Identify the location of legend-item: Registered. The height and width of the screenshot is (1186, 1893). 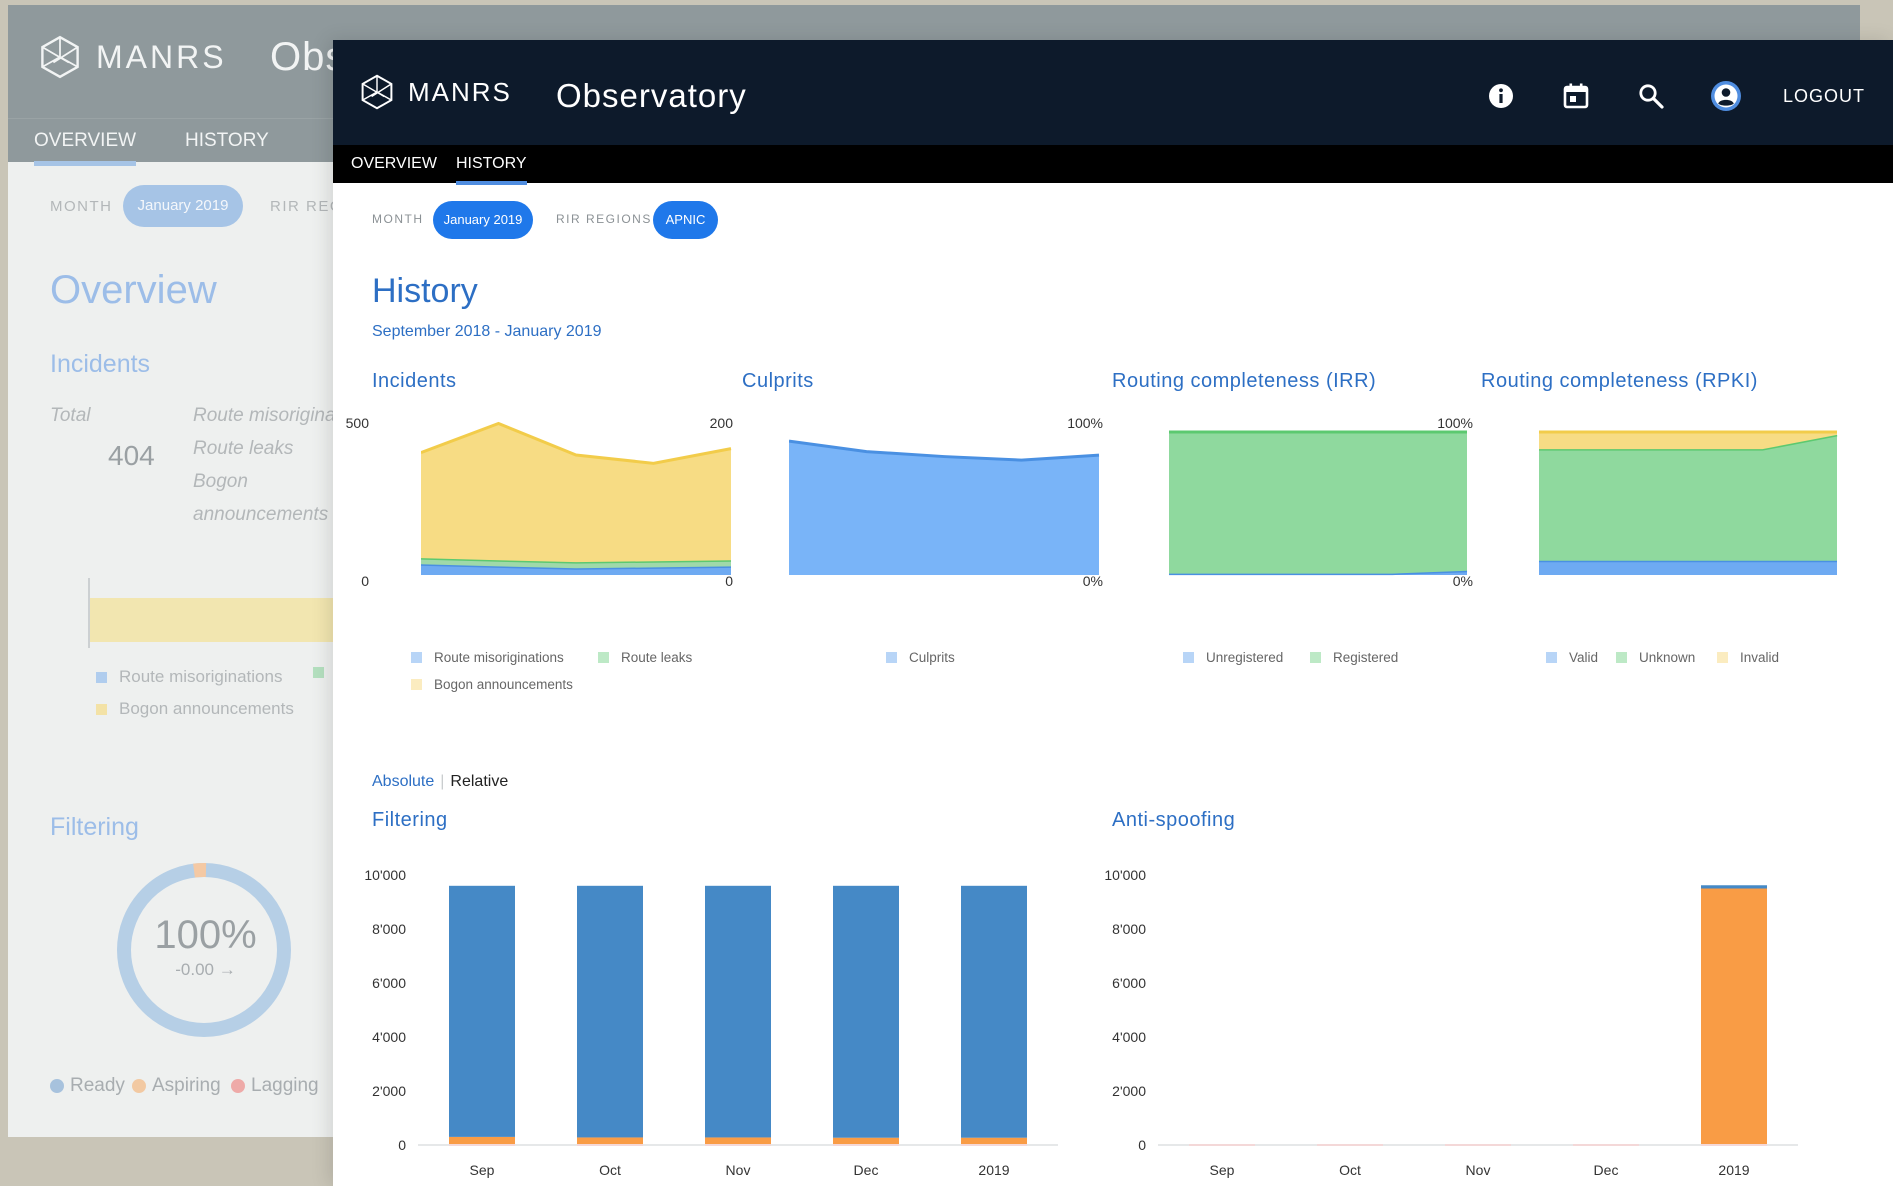
(1354, 657).